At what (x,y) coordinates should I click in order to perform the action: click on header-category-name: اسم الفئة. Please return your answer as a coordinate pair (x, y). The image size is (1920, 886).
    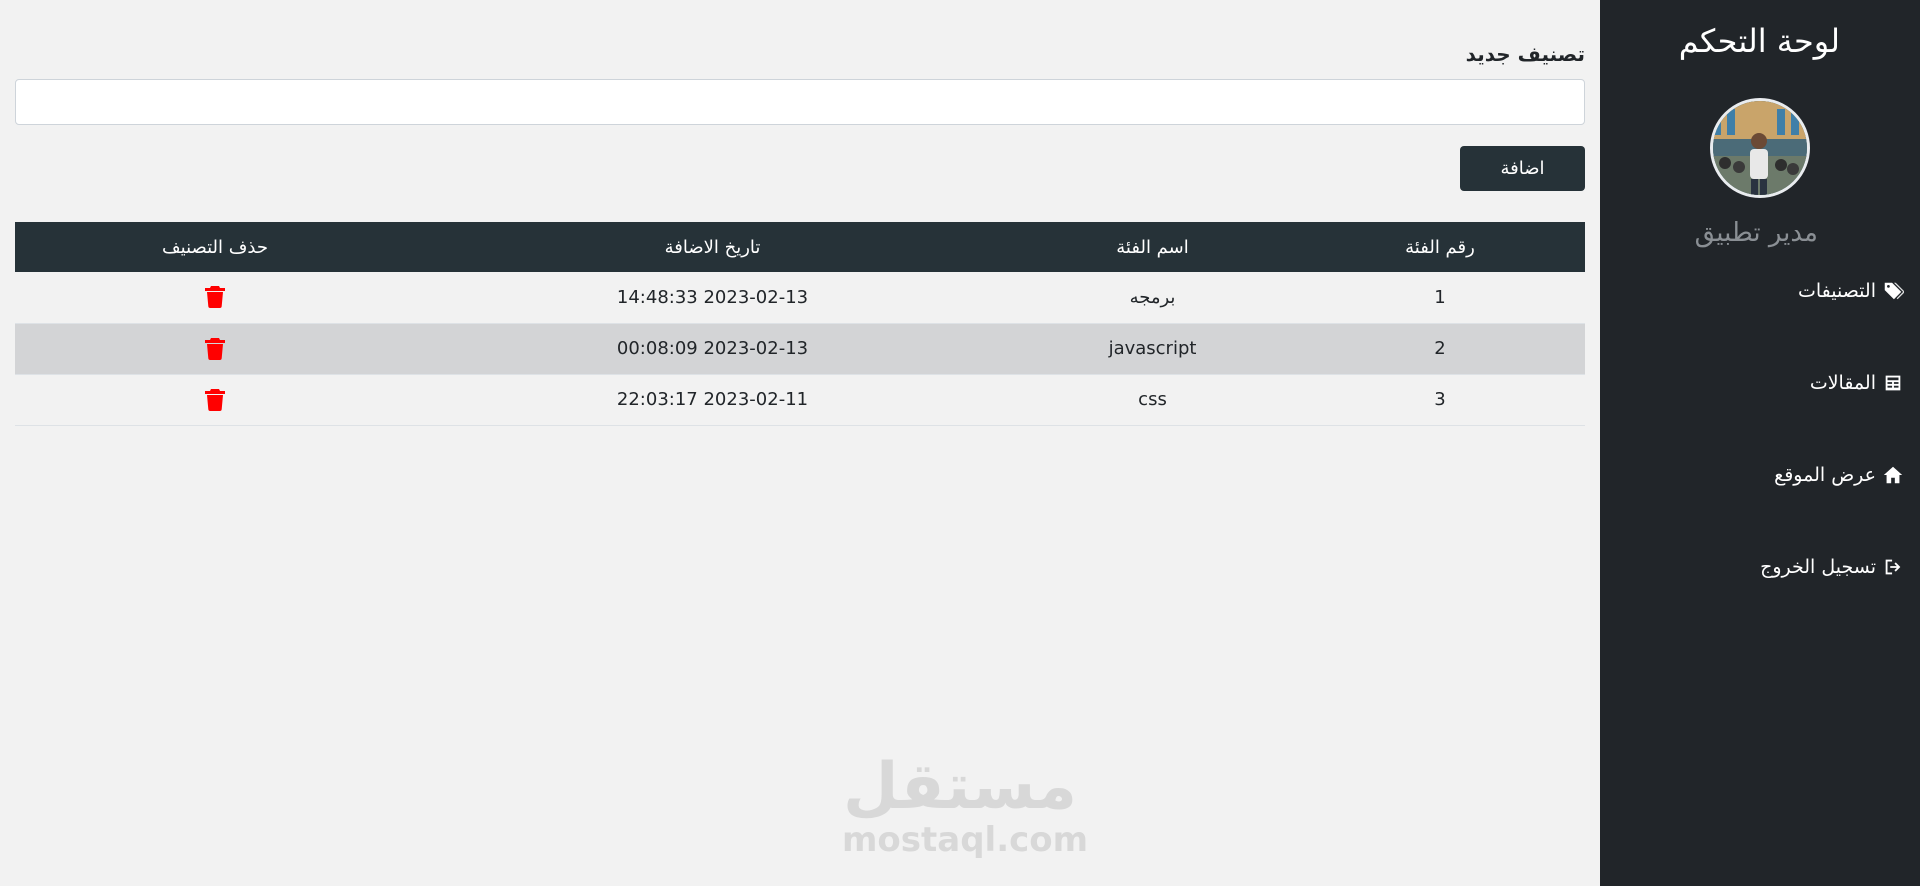
    Looking at the image, I should click on (1152, 247).